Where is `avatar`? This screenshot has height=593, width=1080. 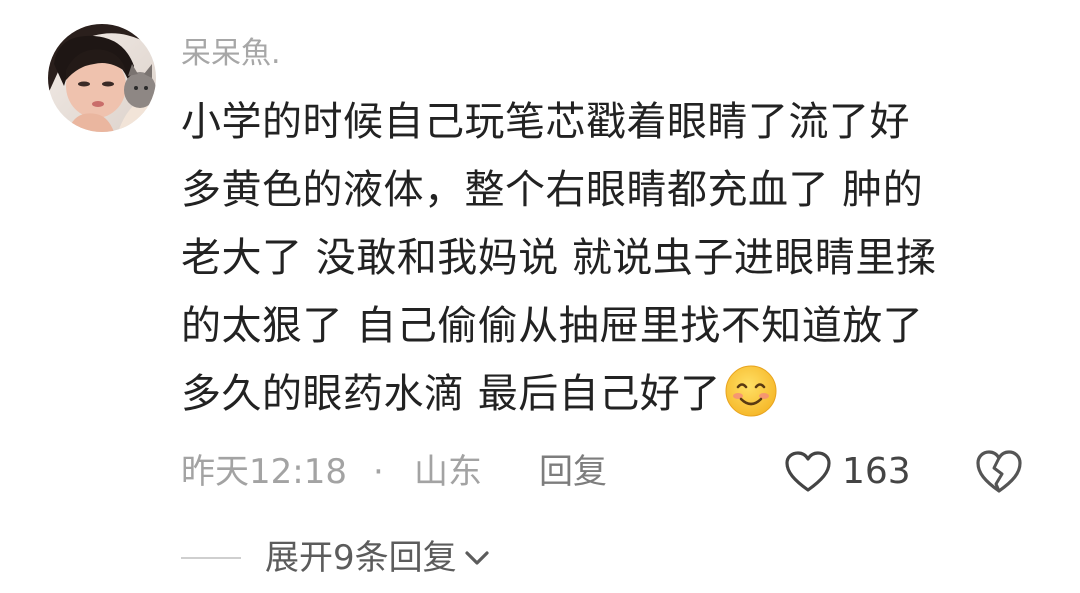 avatar is located at coordinates (102, 78).